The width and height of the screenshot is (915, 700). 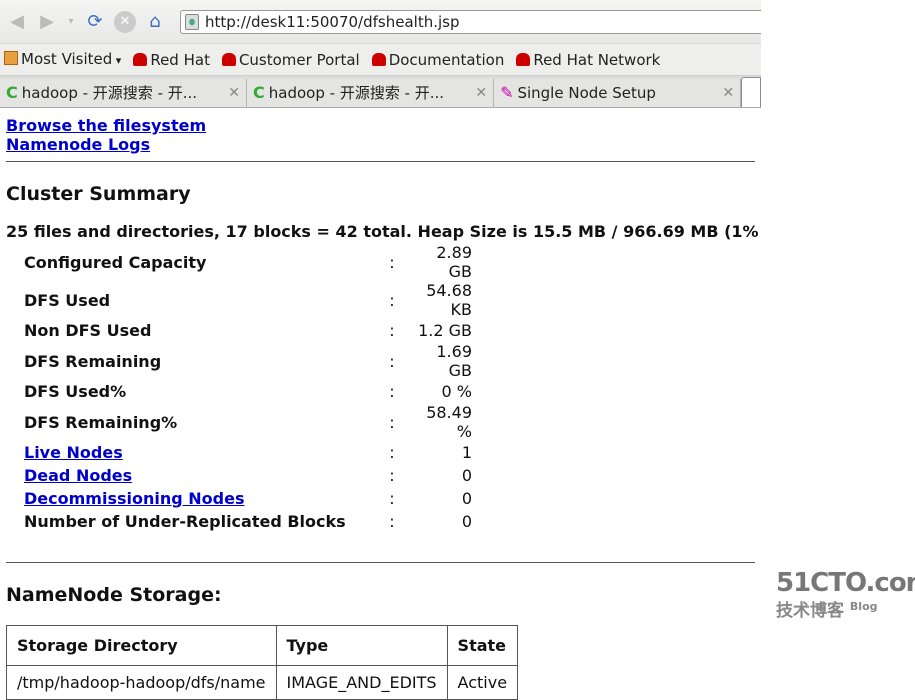 I want to click on summary-row: Configured Capacity: 2.89 GB, so click(x=248, y=262).